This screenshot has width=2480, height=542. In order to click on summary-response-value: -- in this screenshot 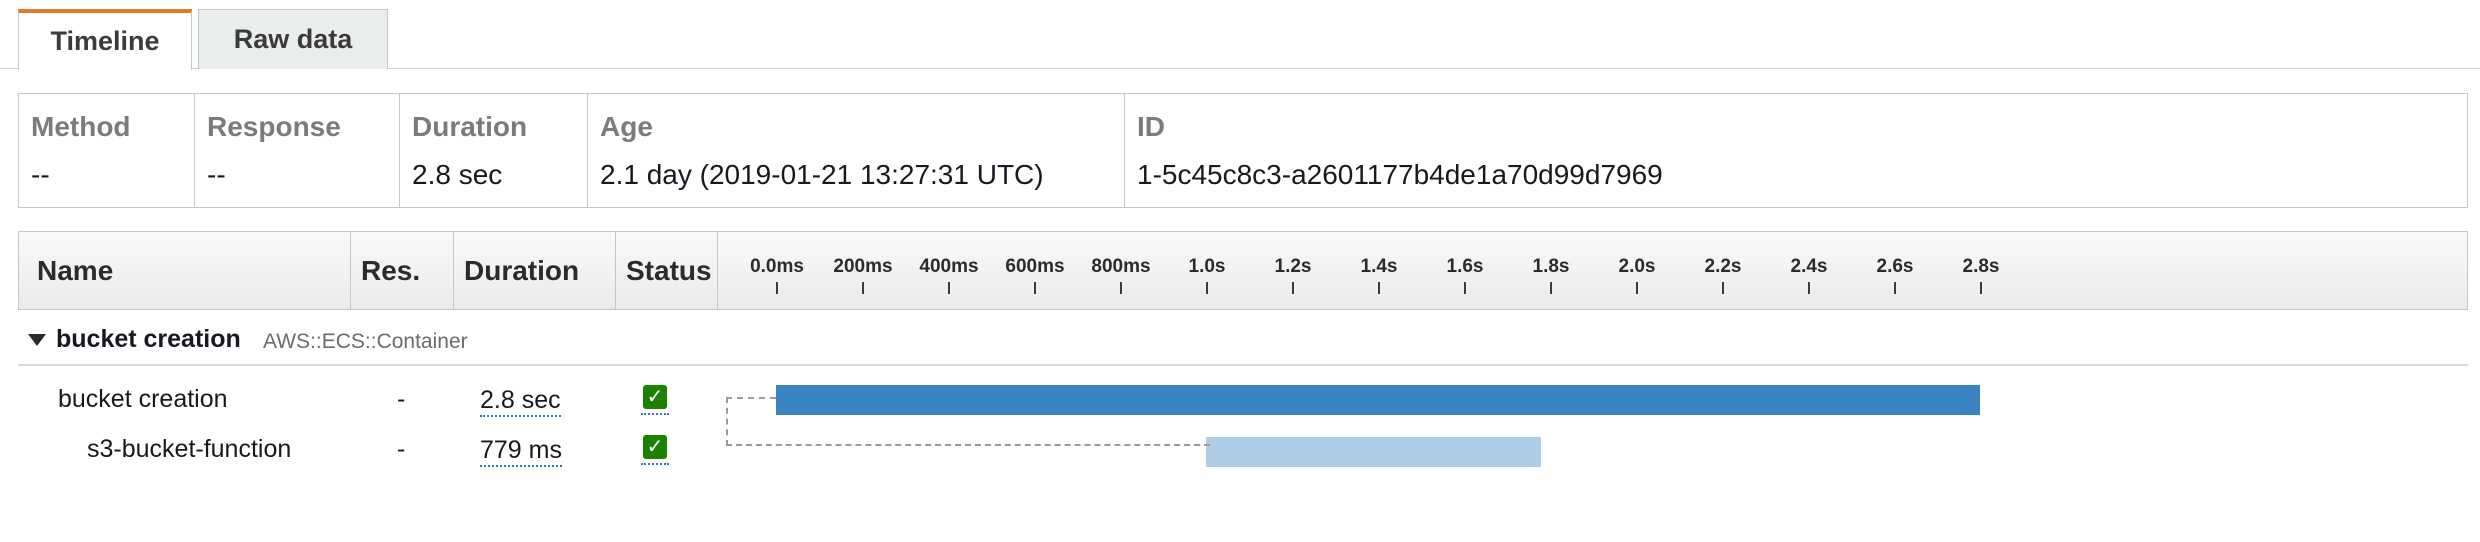, I will do `click(216, 174)`.